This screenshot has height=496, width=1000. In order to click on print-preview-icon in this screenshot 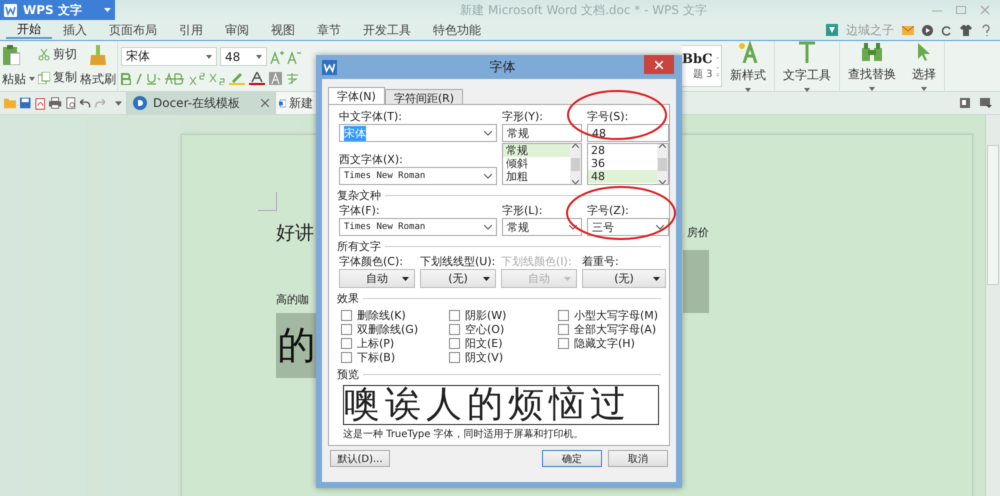, I will do `click(71, 103)`.